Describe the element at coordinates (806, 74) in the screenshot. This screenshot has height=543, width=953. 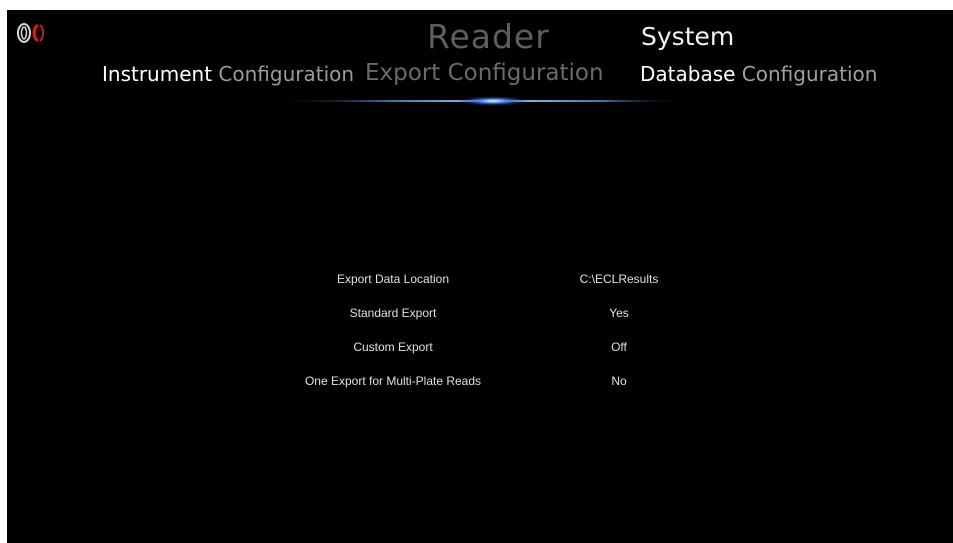
I see `tab-database-rest: Configuration` at that location.